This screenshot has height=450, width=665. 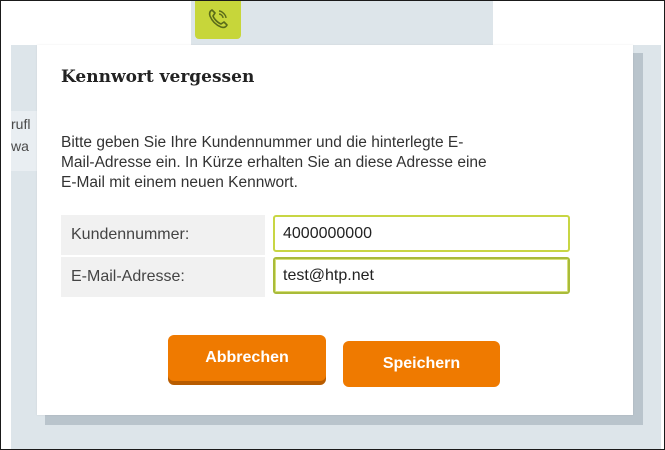 What do you see at coordinates (179, 182) in the screenshot?
I see `description-line: E-Mail mit einem neuen Kennwort.` at bounding box center [179, 182].